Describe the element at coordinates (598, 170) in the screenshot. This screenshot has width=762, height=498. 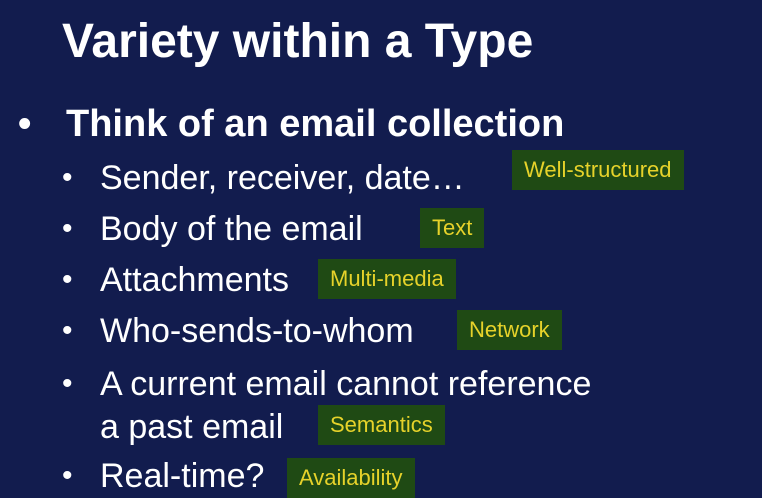
I see `category-tag: Well-structured` at that location.